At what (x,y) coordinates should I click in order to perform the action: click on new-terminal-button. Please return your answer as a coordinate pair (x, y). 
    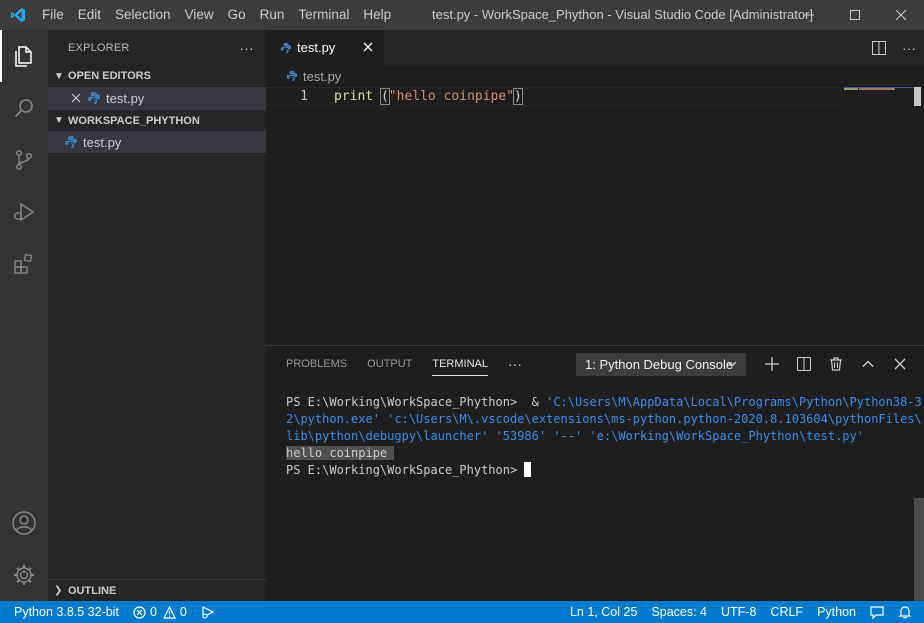
    Looking at the image, I should click on (772, 364).